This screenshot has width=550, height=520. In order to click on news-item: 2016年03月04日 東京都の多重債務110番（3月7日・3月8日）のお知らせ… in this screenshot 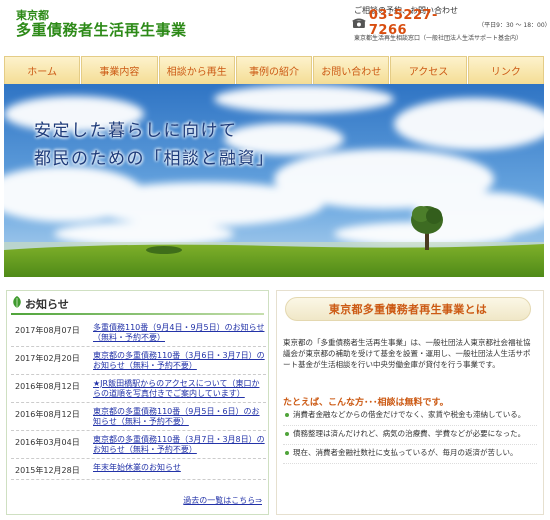, I will do `click(138, 445)`.